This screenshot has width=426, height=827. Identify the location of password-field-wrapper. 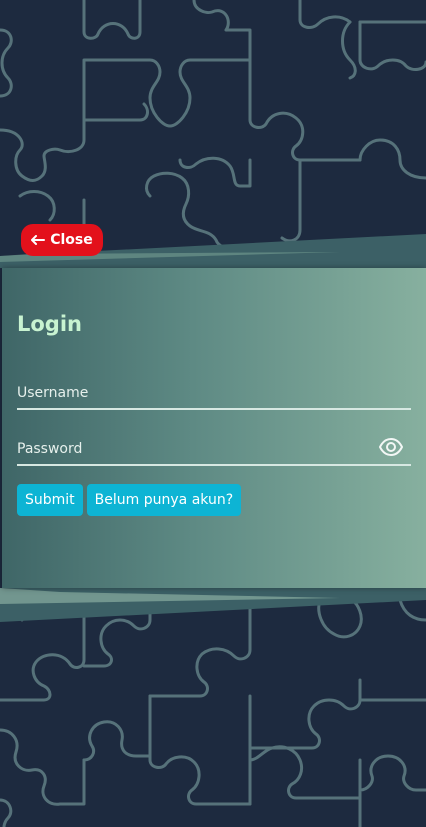
(214, 450).